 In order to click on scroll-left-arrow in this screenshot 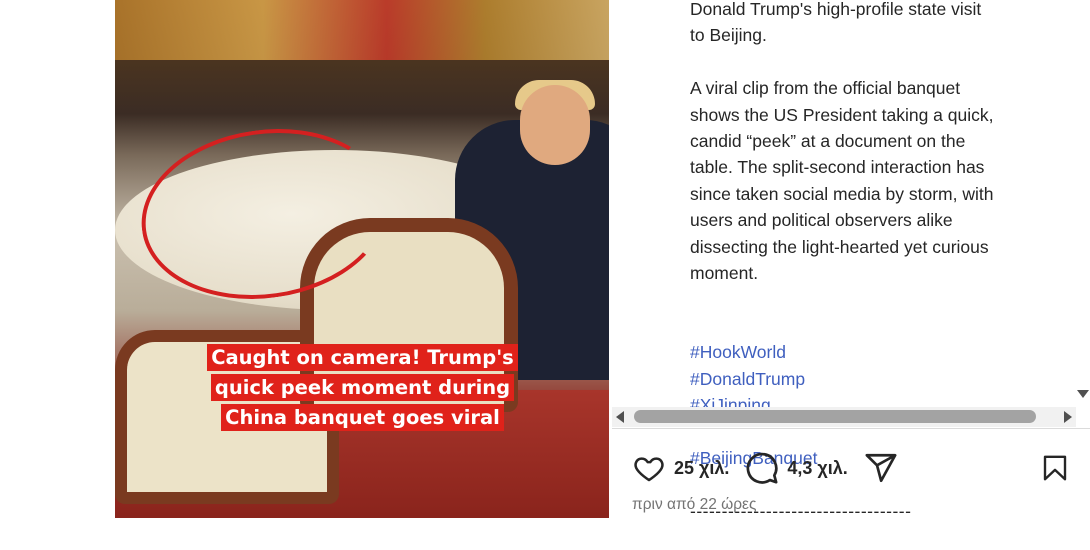, I will do `click(620, 417)`.